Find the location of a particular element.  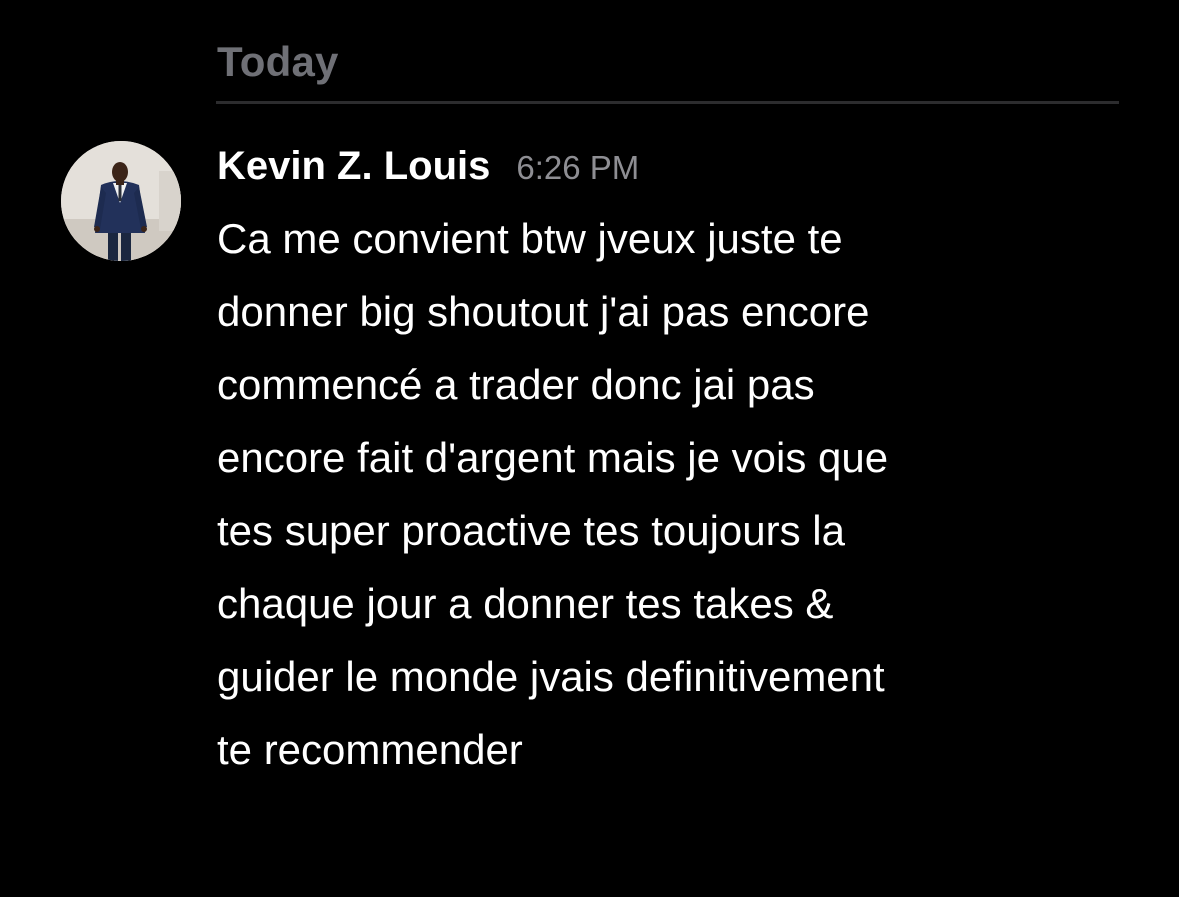

message-line: guider le monde jvais definitivement is located at coordinates (551, 676).